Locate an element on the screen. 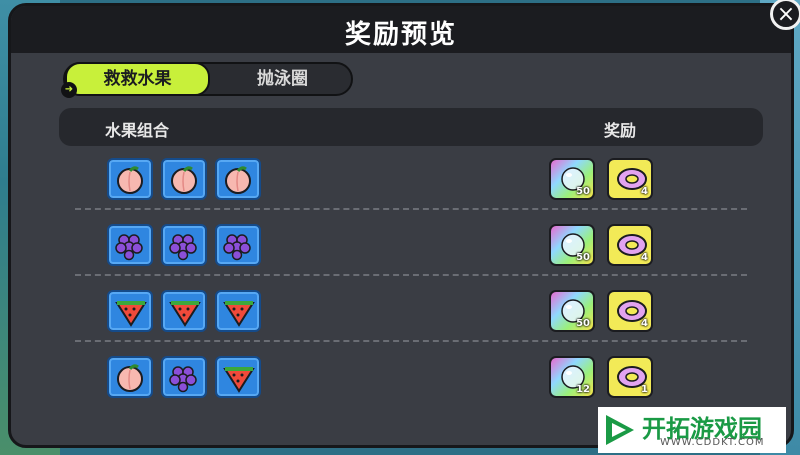 The height and width of the screenshot is (455, 800). watermark: 开拓游戏园 WWW.CDDKT.COM is located at coordinates (692, 430).